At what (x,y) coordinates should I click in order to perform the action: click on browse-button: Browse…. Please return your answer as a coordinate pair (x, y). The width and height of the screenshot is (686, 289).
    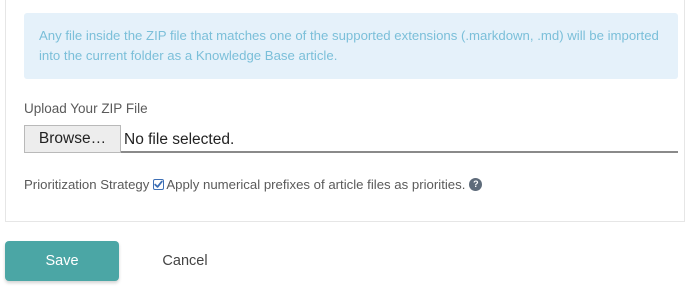
    Looking at the image, I should click on (72, 139).